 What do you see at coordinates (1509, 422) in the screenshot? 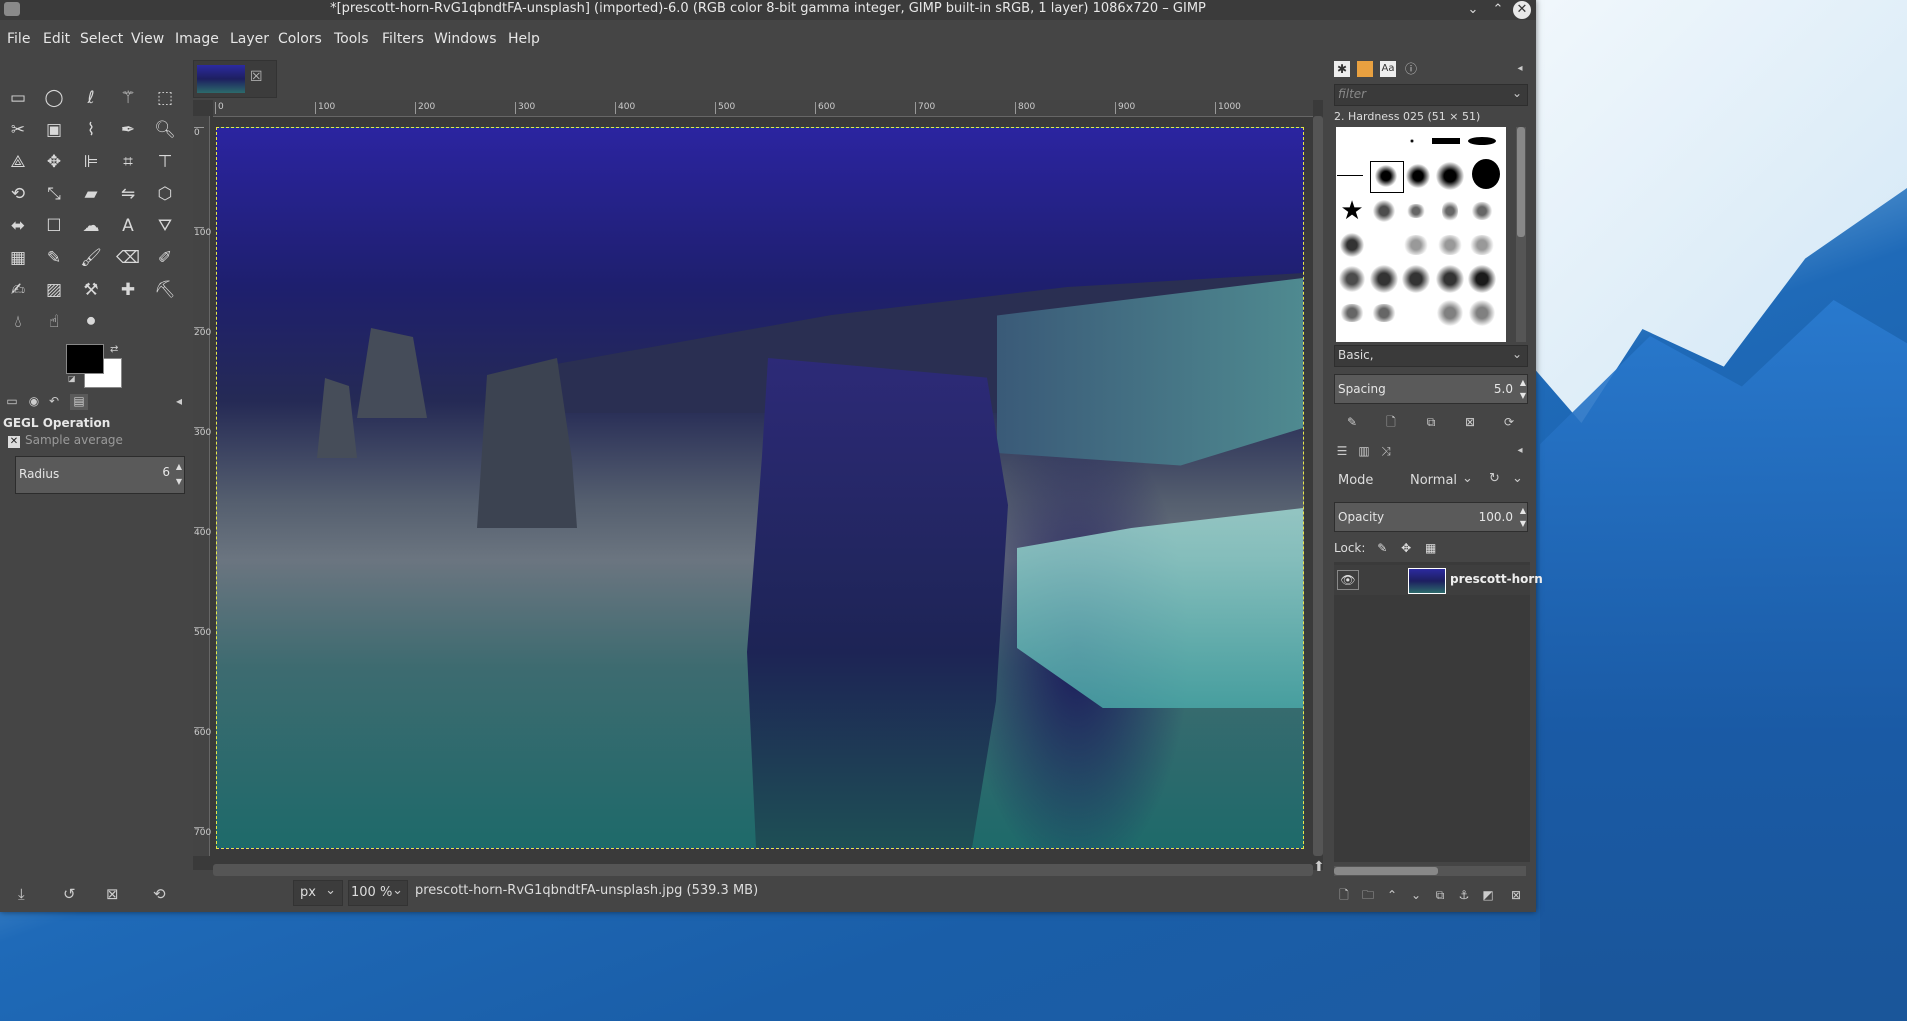
I see `refresh-brushes-icon: ⟳` at bounding box center [1509, 422].